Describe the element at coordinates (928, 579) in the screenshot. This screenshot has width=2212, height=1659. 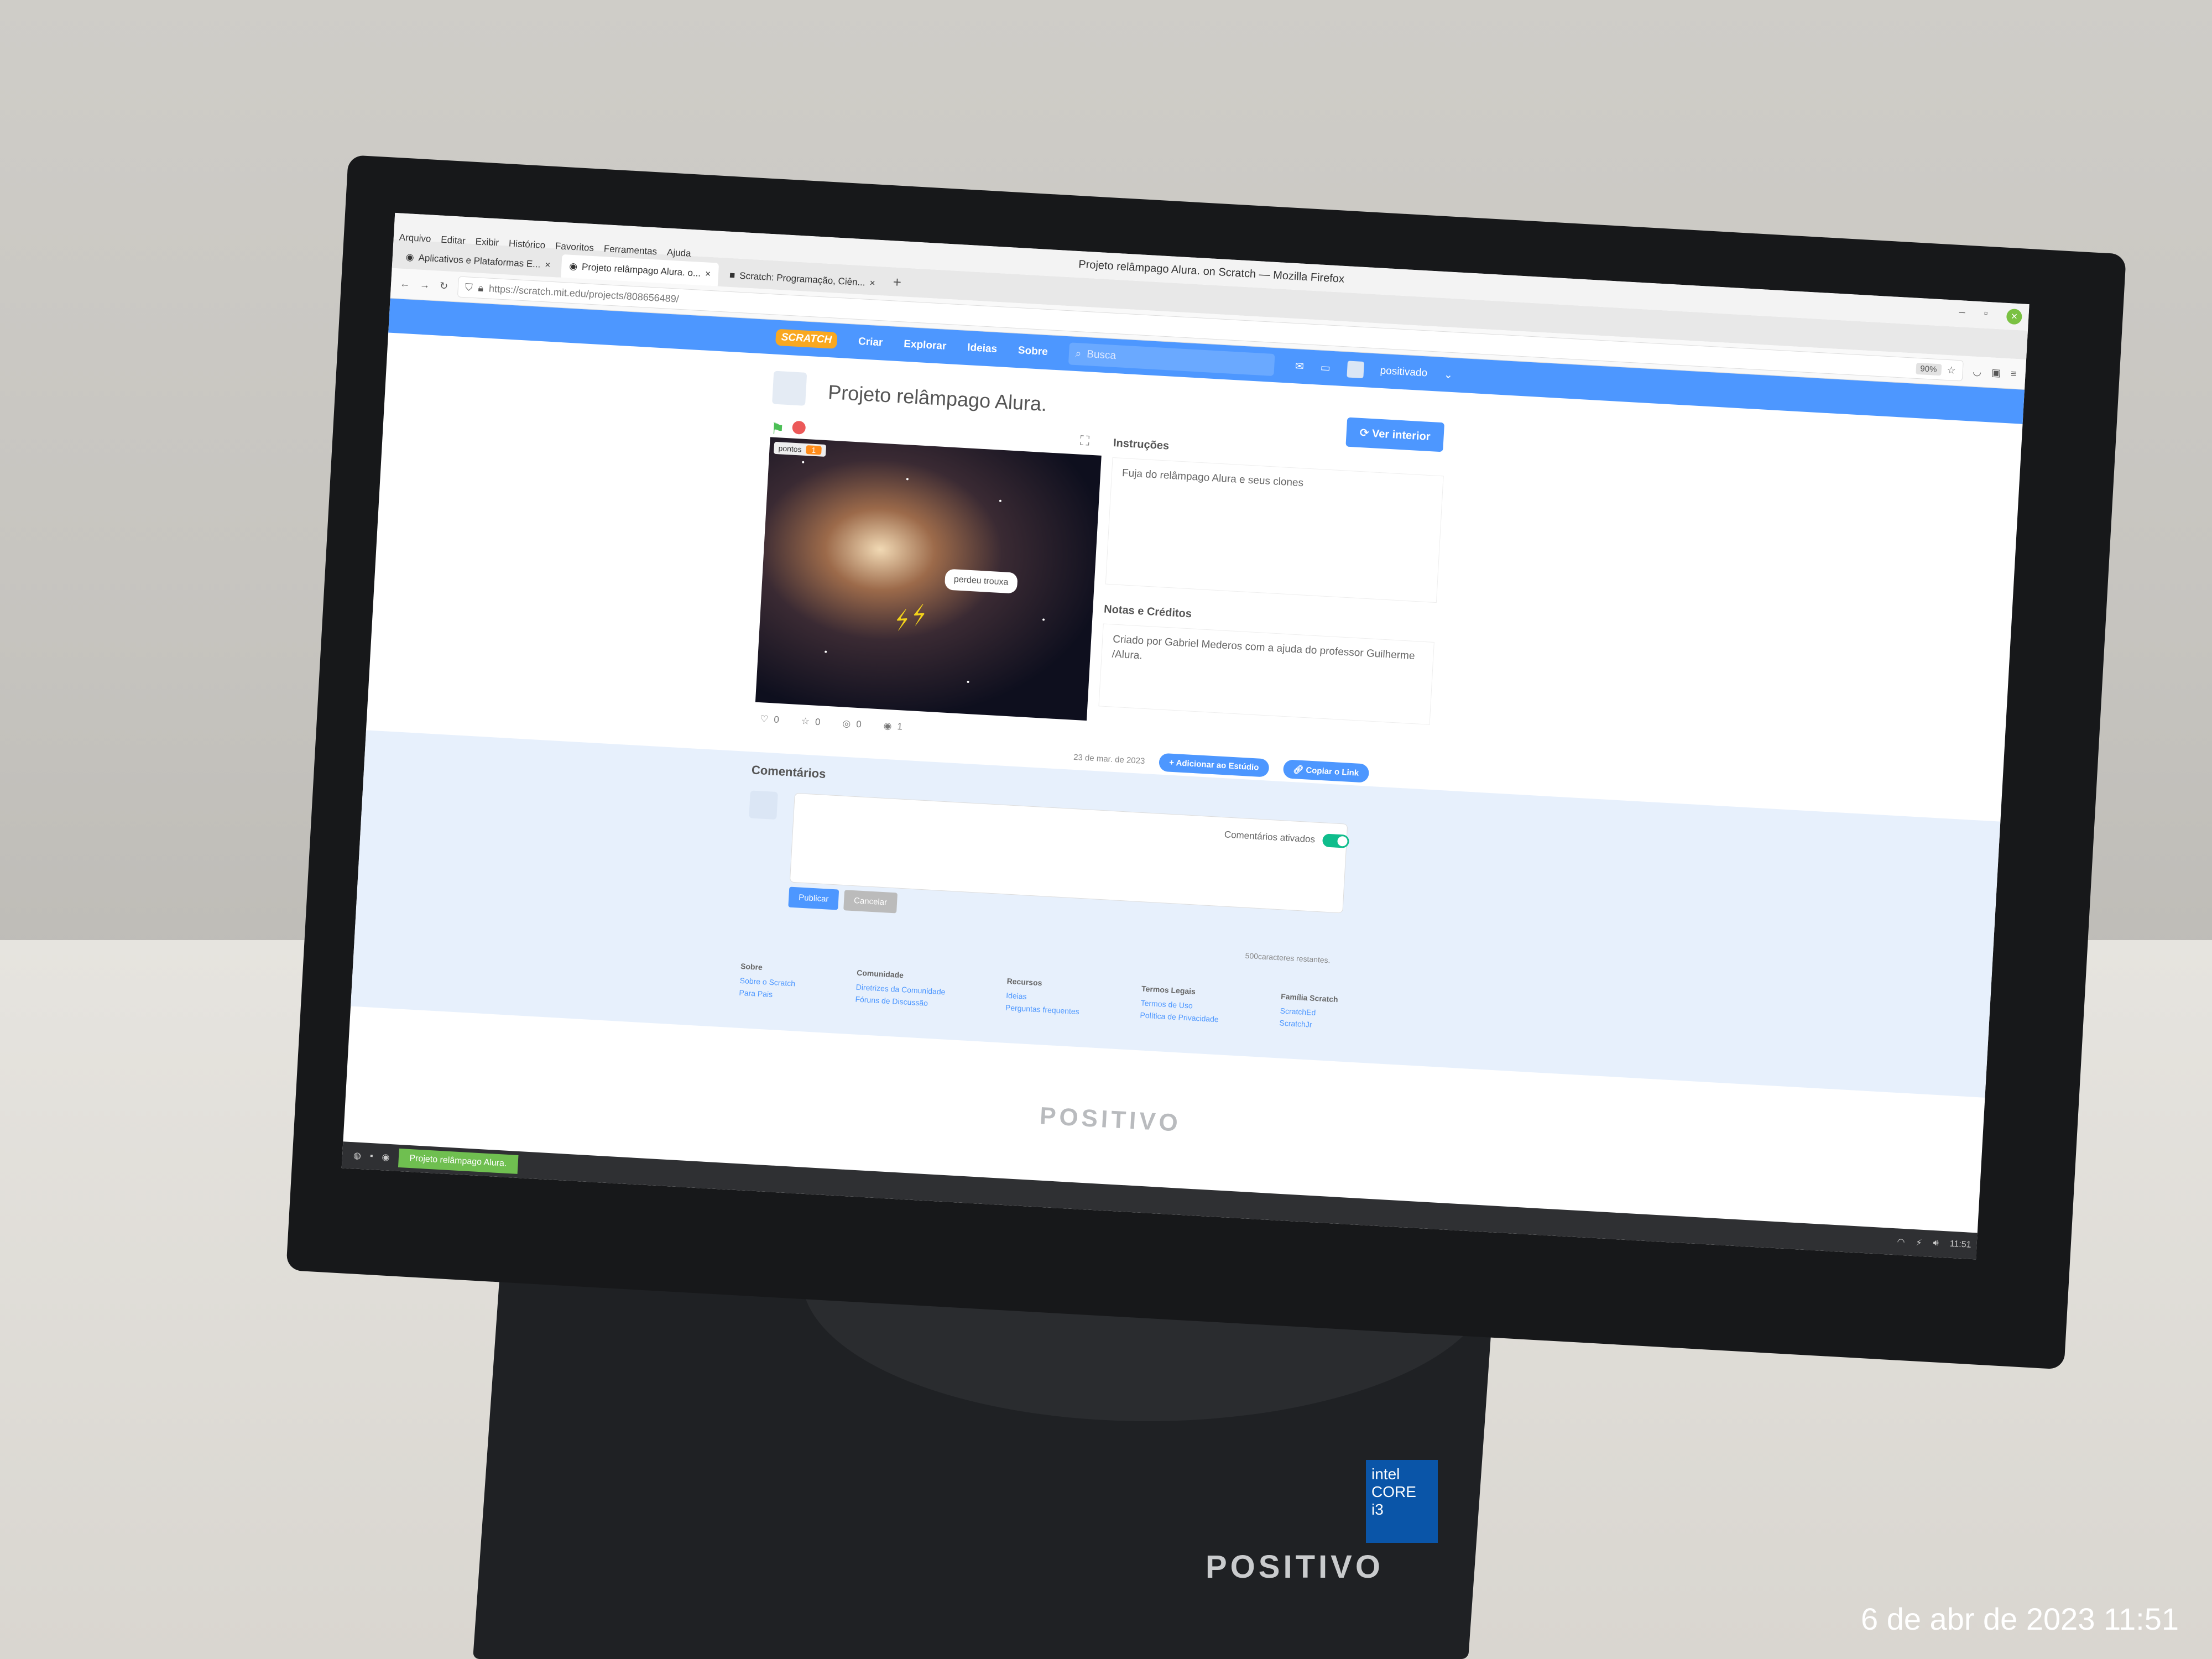
I see `project-stage: pontos 1 perdeu trouxa ⚡⚡` at that location.